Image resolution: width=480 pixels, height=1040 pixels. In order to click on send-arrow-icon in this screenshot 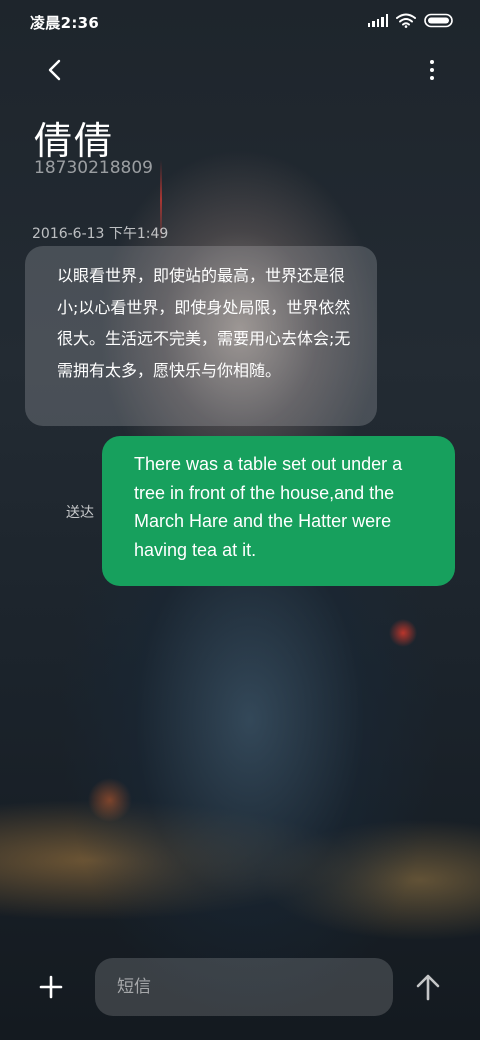, I will do `click(428, 987)`.